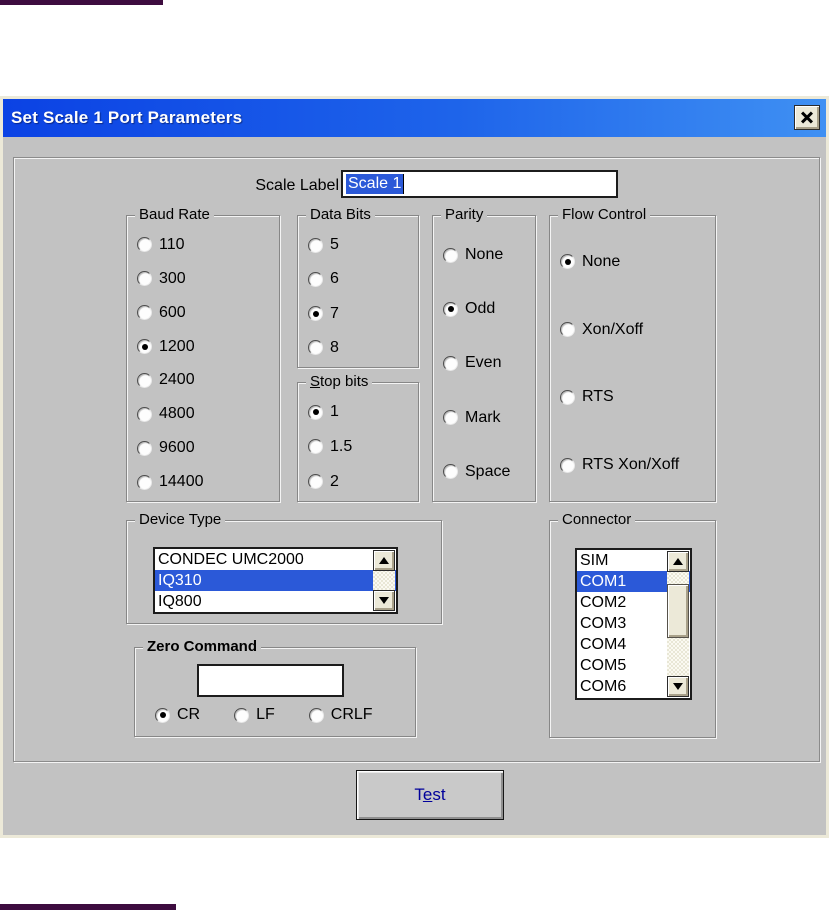 The height and width of the screenshot is (910, 829). I want to click on radio-stopbits-1: 1, so click(363, 412).